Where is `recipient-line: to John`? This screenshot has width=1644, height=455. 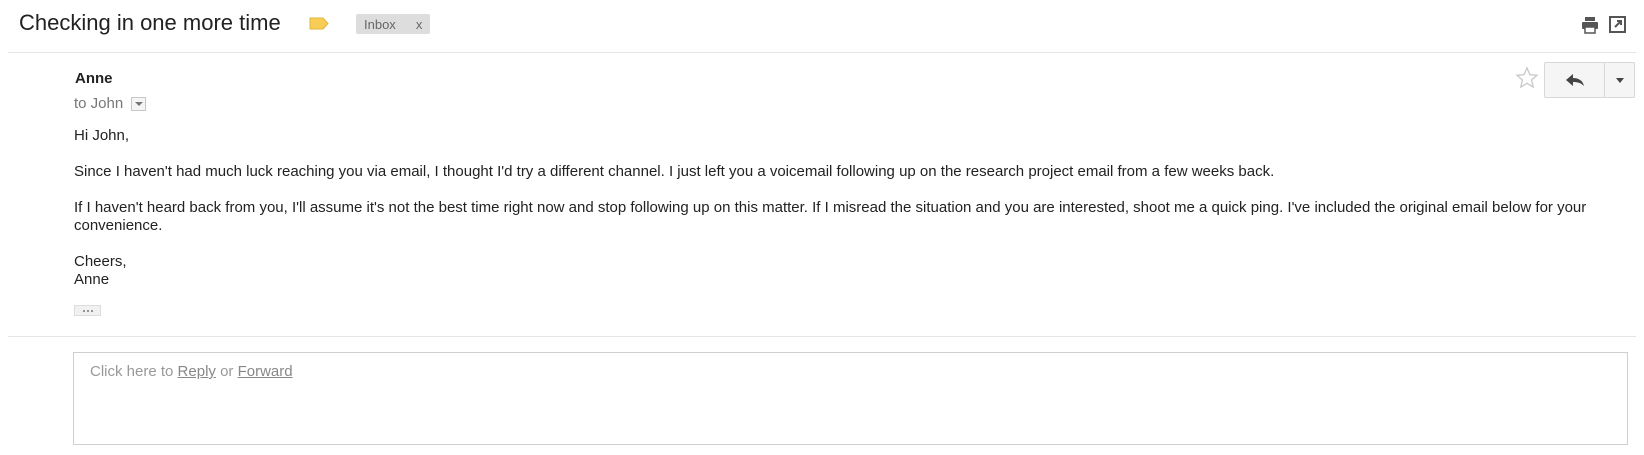 recipient-line: to John is located at coordinates (110, 103).